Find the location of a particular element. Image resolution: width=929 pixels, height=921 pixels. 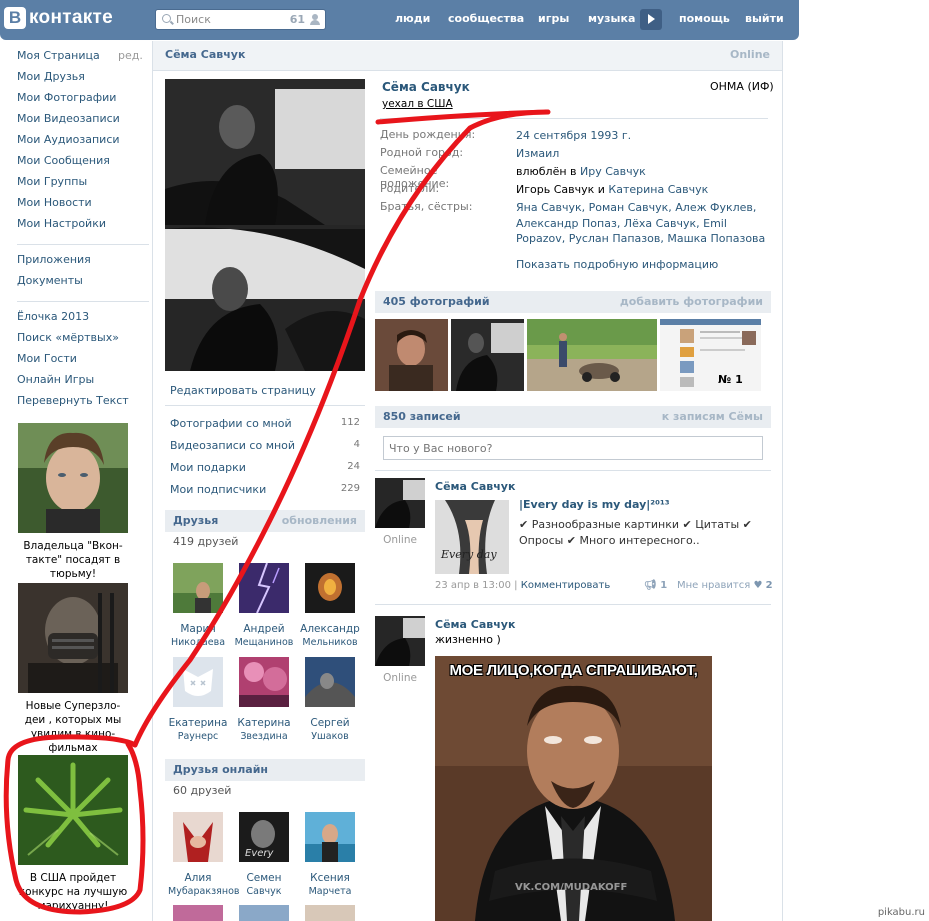

menu-app-dead-search: Поиск «мёртвых» is located at coordinates (79, 341).